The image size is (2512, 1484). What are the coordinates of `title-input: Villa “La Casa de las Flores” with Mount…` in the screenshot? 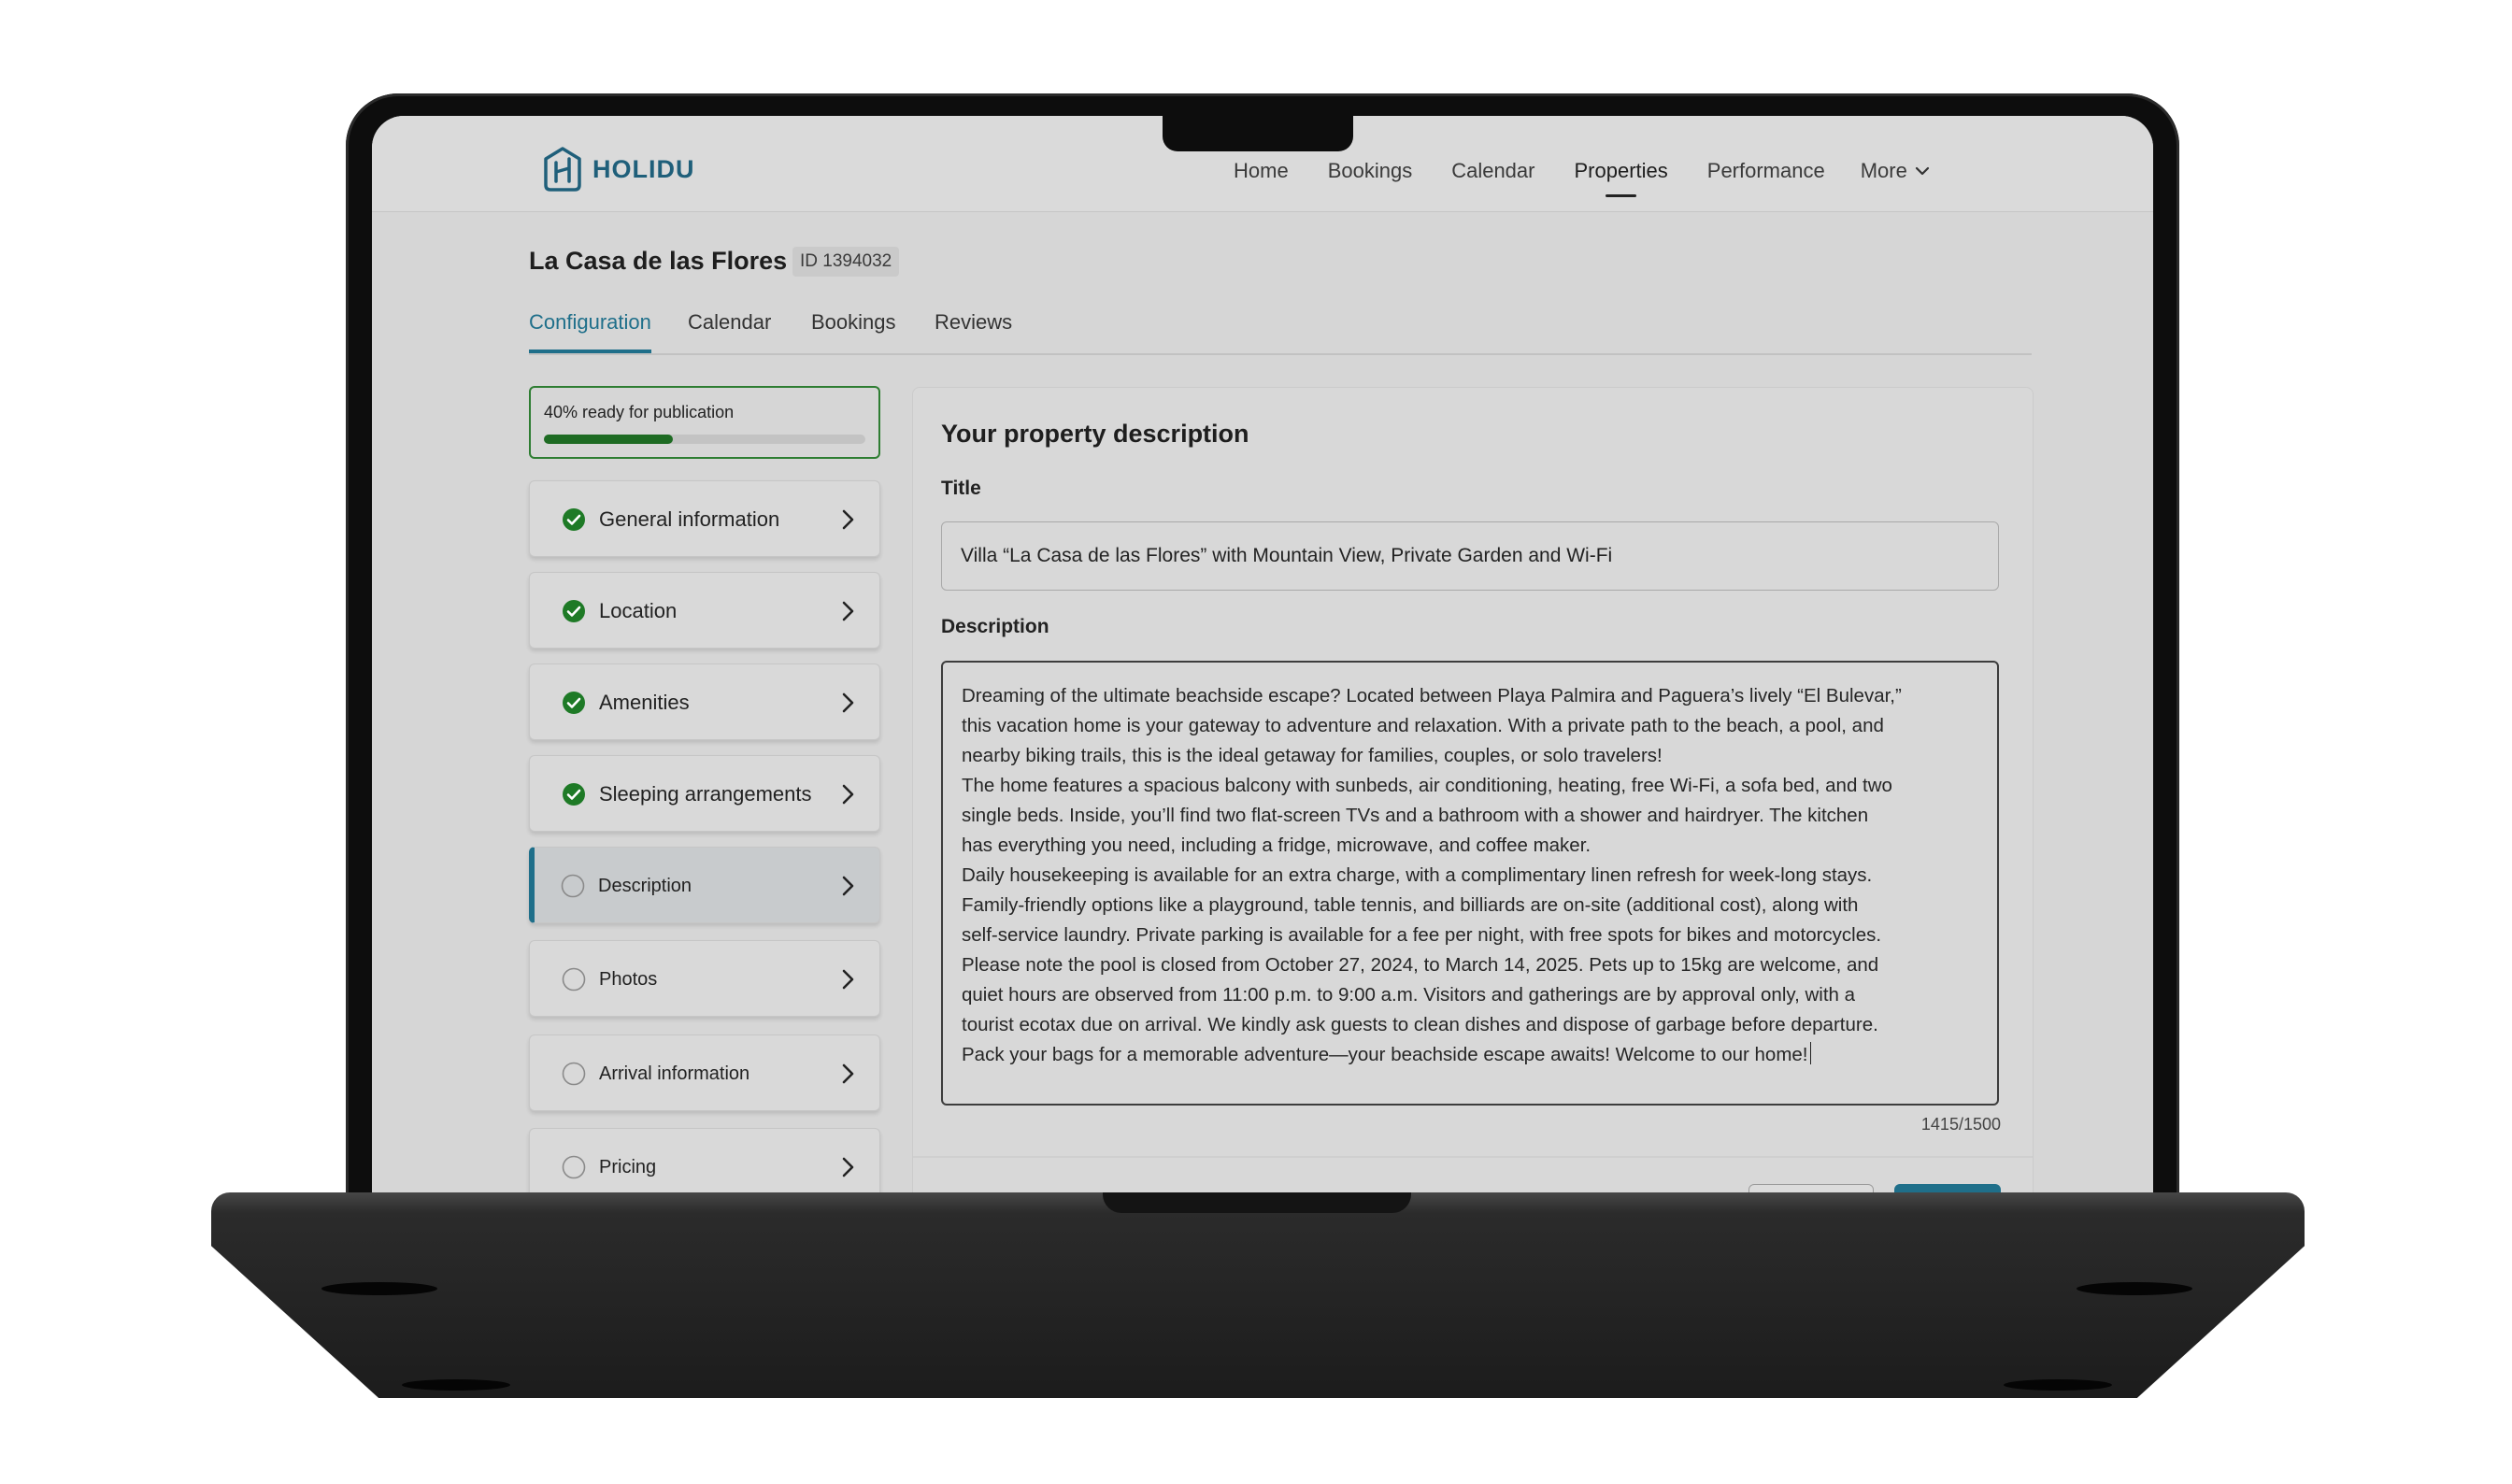 It's located at (1470, 556).